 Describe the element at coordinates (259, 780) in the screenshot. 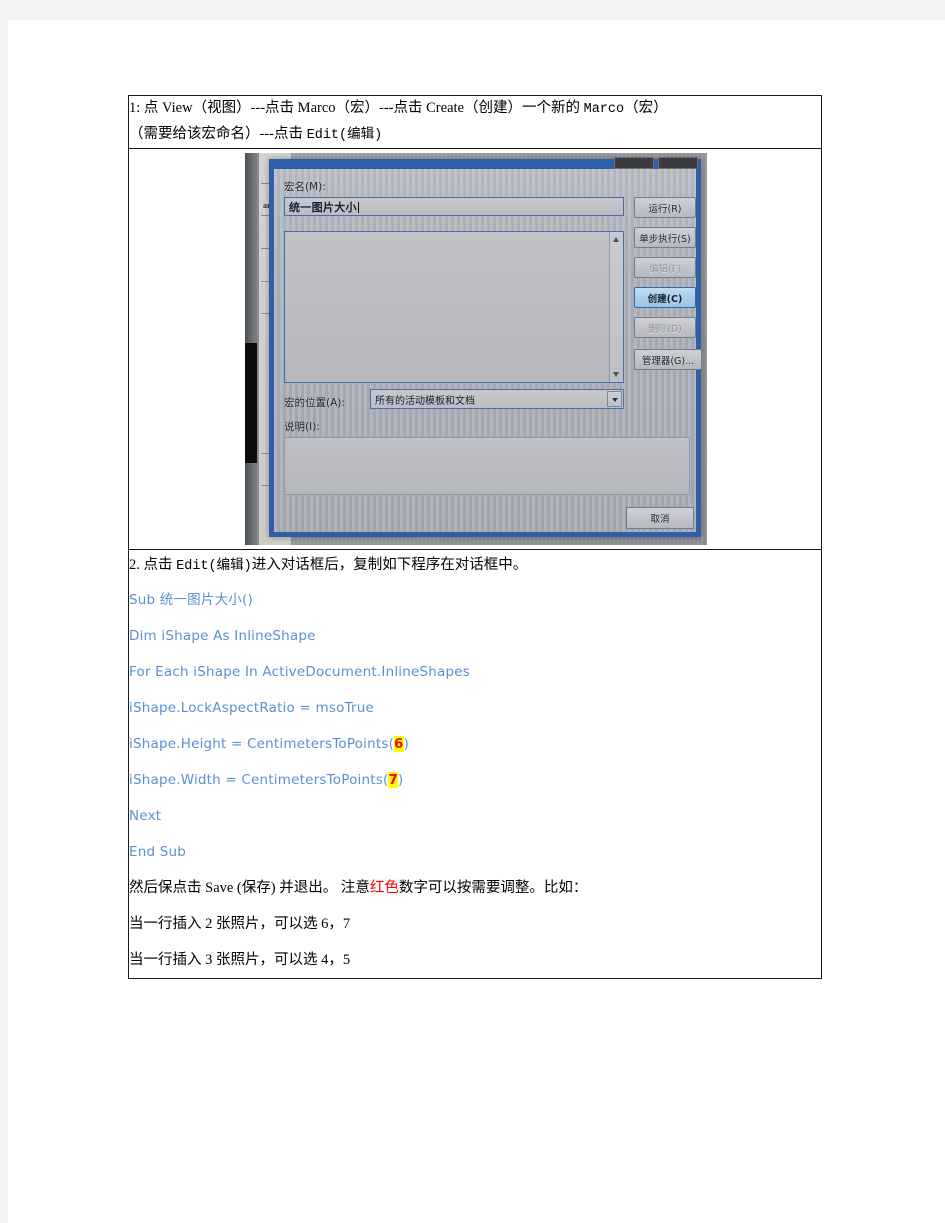

I see `code-line-6-pre: iShape.Width = CentimetersToPoints(` at that location.